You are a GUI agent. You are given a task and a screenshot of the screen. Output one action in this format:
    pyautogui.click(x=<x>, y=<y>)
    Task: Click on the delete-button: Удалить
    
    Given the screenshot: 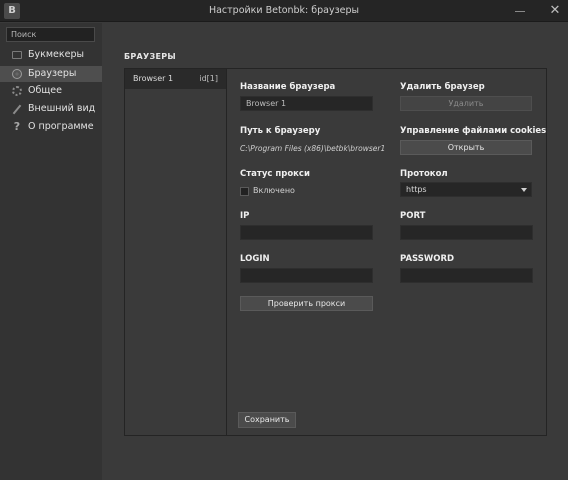 What is the action you would take?
    pyautogui.click(x=466, y=103)
    